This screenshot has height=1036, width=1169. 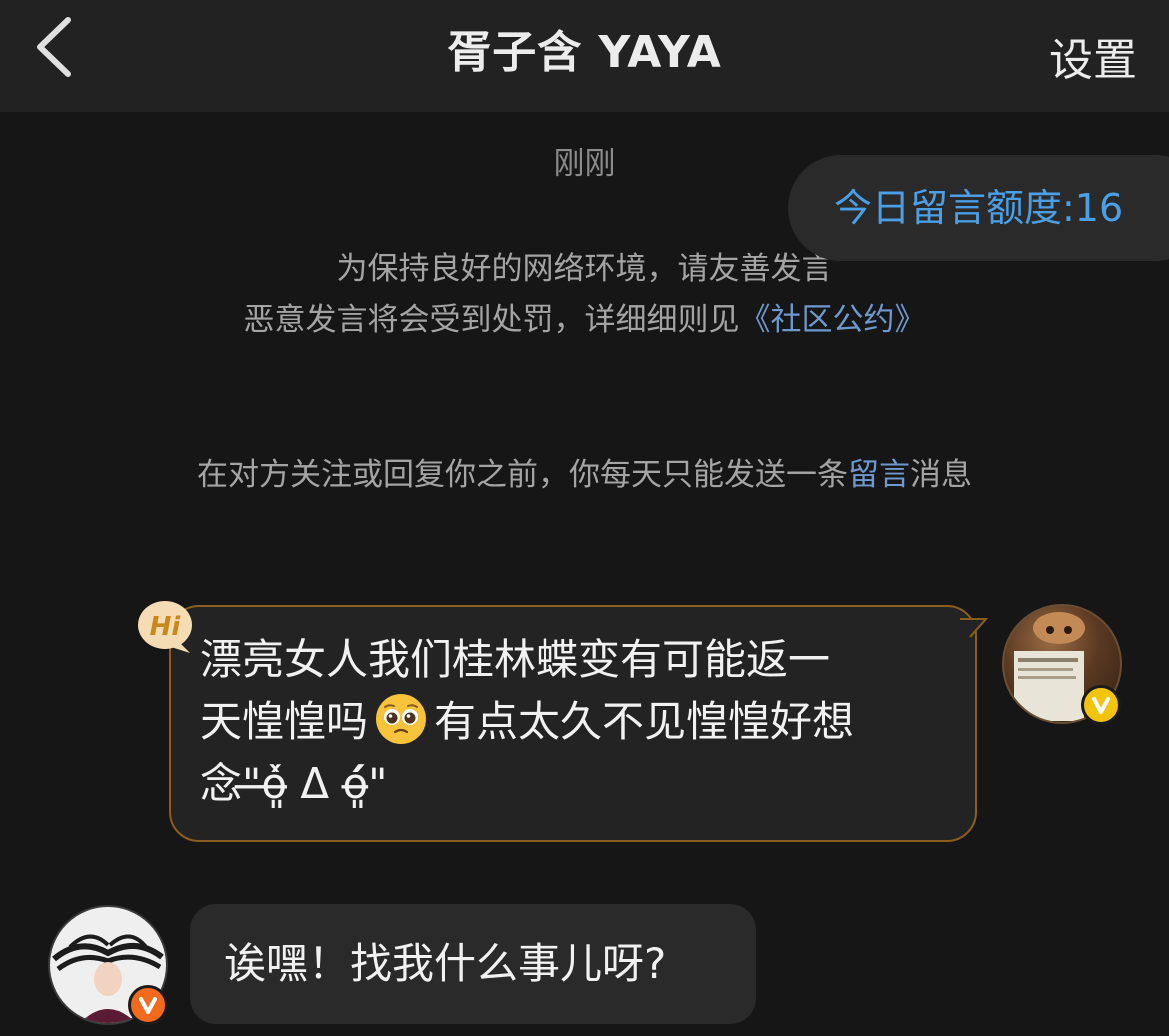 I want to click on message-text: 天惶惶吗, so click(x=284, y=721).